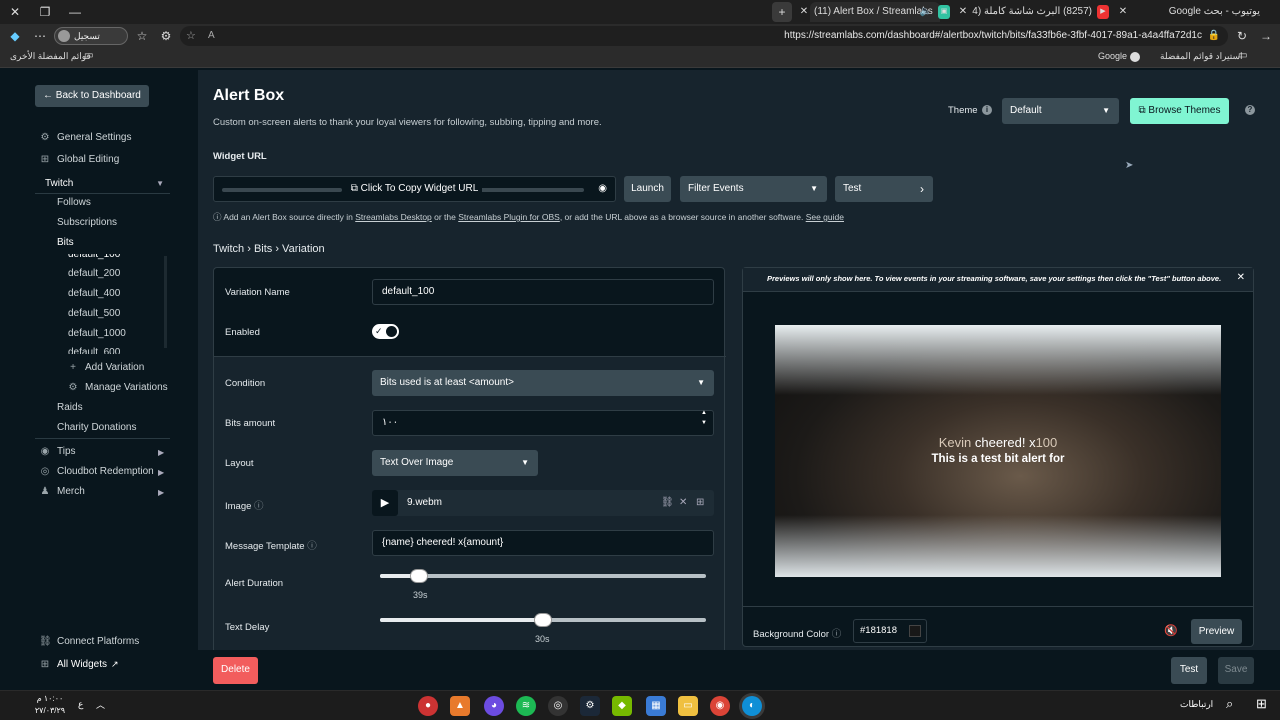 The image size is (1280, 720). Describe the element at coordinates (543, 423) in the screenshot. I see `bits-amount-input: ١٠٠ ▲ ▼` at that location.